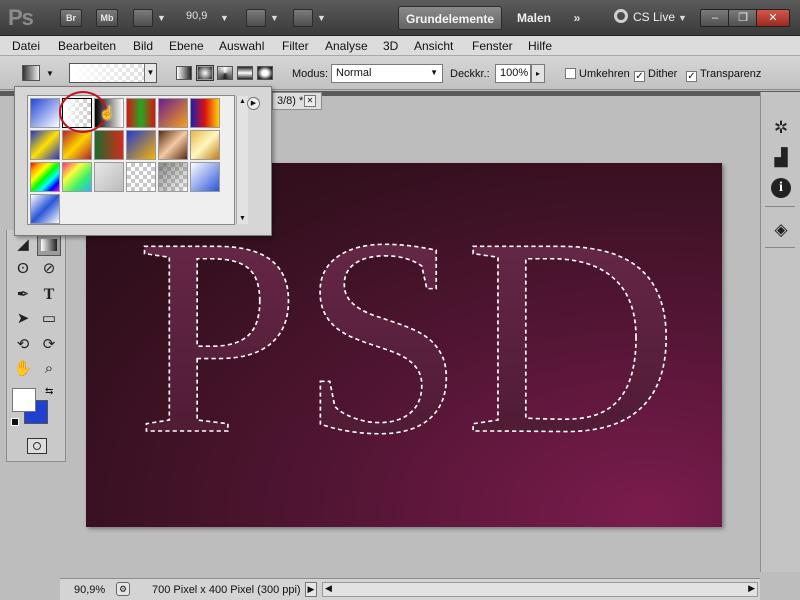 This screenshot has height=600, width=800. I want to click on gradient-tool-icon, so click(49, 245).